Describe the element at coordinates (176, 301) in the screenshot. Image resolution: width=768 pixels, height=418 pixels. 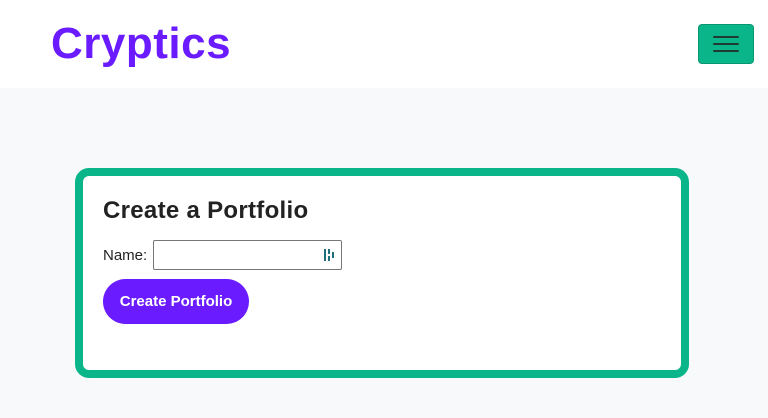
I see `create-portfolio-button: Create Portfolio` at that location.